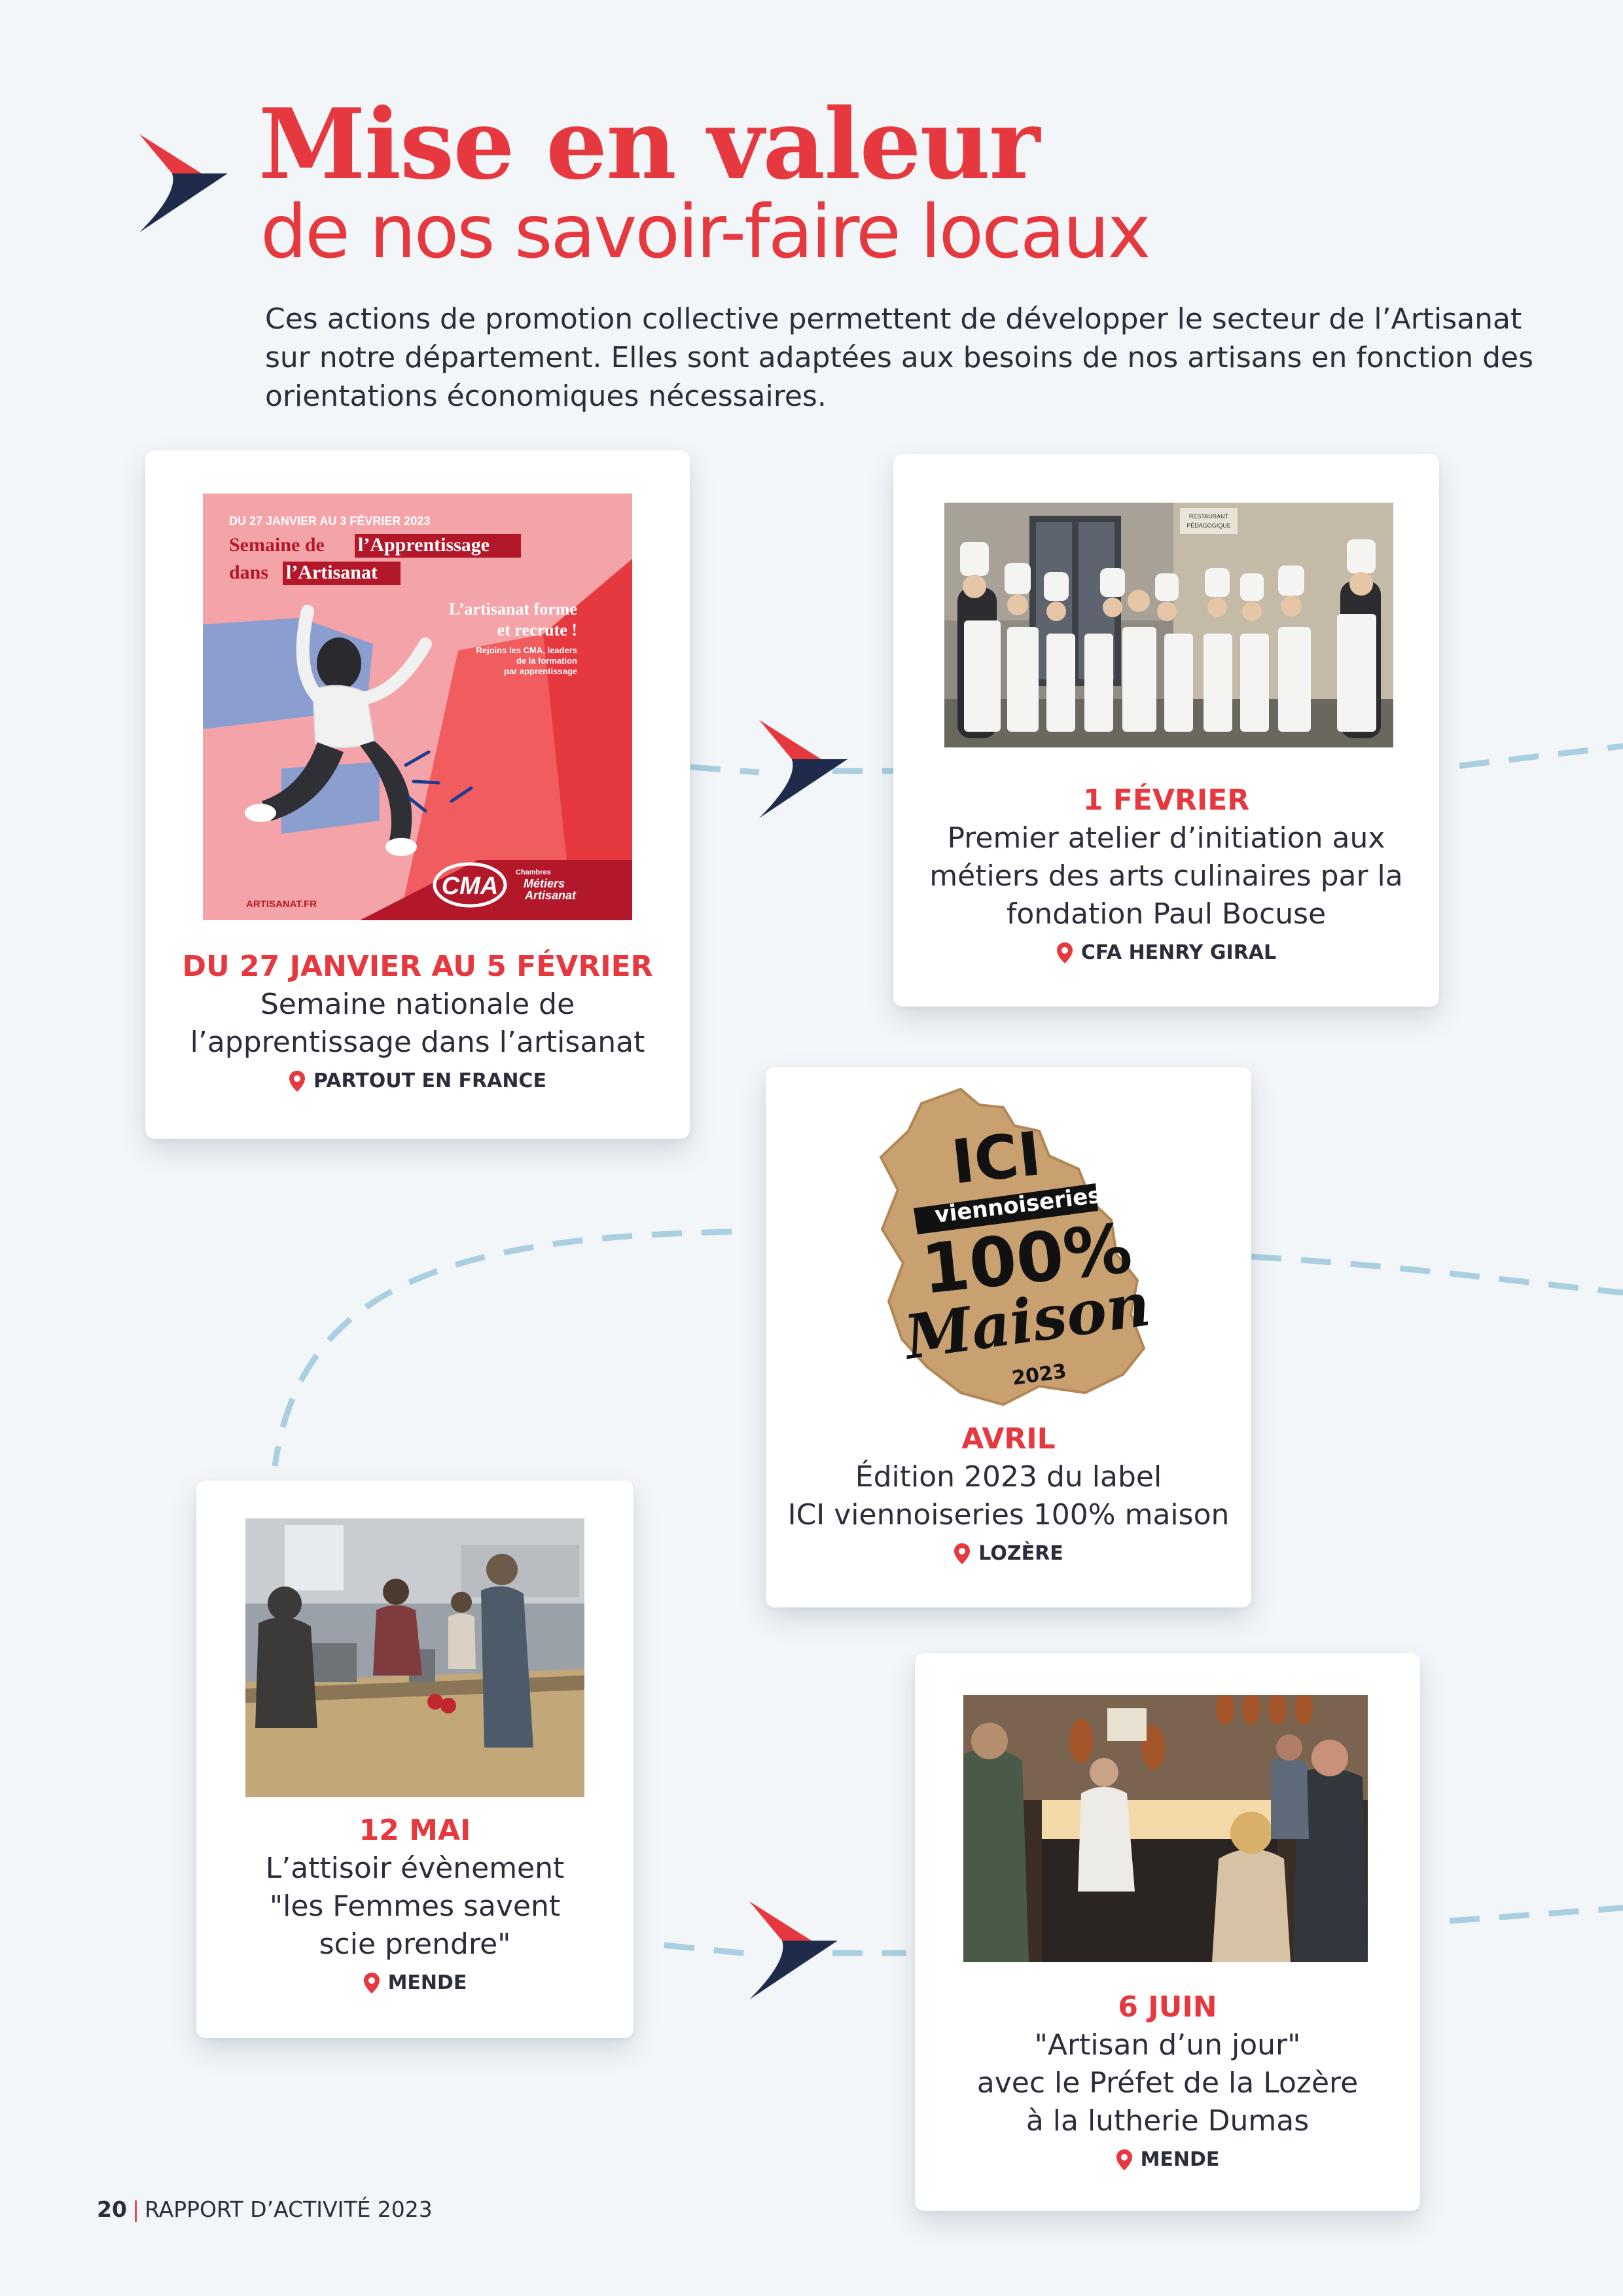  What do you see at coordinates (417, 1081) in the screenshot?
I see `event-location: PARTOUT EN FRANCE` at bounding box center [417, 1081].